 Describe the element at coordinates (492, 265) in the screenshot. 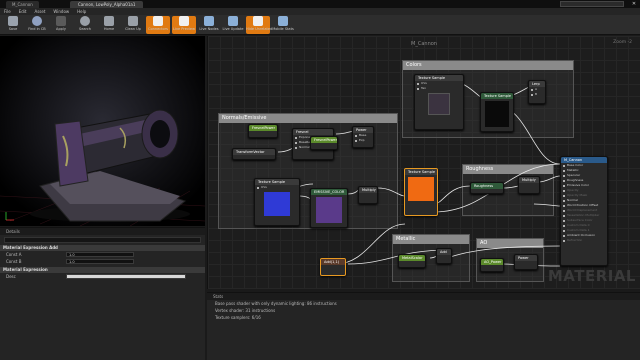

I see `node-ao-power: AO_Power` at that location.